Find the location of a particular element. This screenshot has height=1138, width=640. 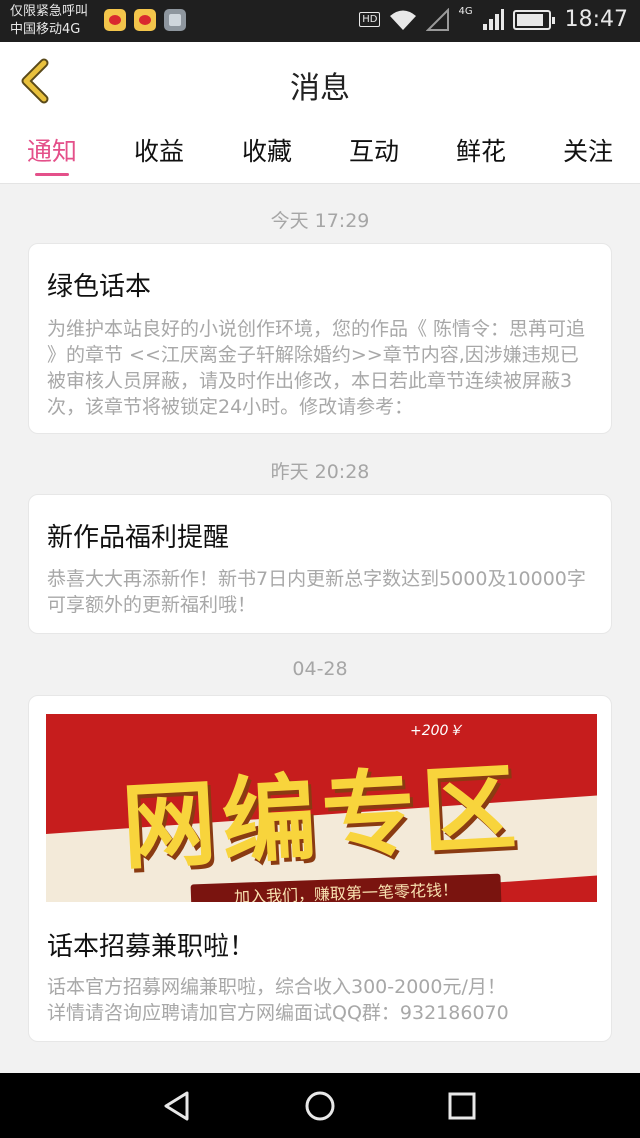

system-indicators: HD 4G 18:47 is located at coordinates (493, 19).